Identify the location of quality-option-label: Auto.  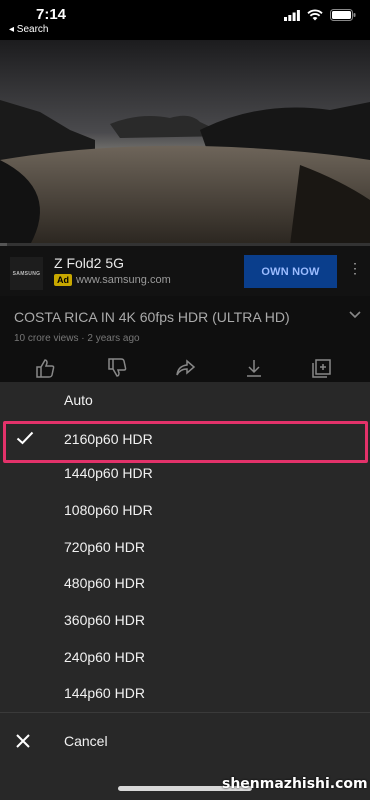
(78, 400).